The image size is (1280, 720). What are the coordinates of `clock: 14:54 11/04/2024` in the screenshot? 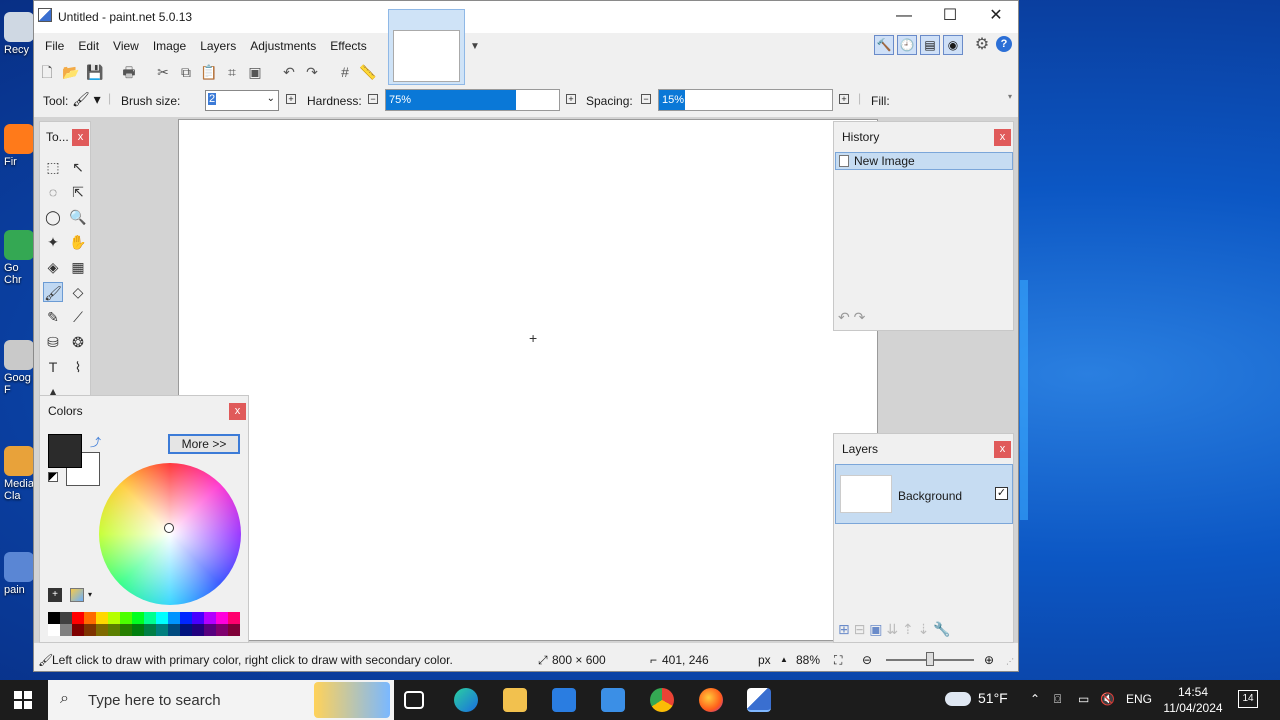 It's located at (1193, 700).